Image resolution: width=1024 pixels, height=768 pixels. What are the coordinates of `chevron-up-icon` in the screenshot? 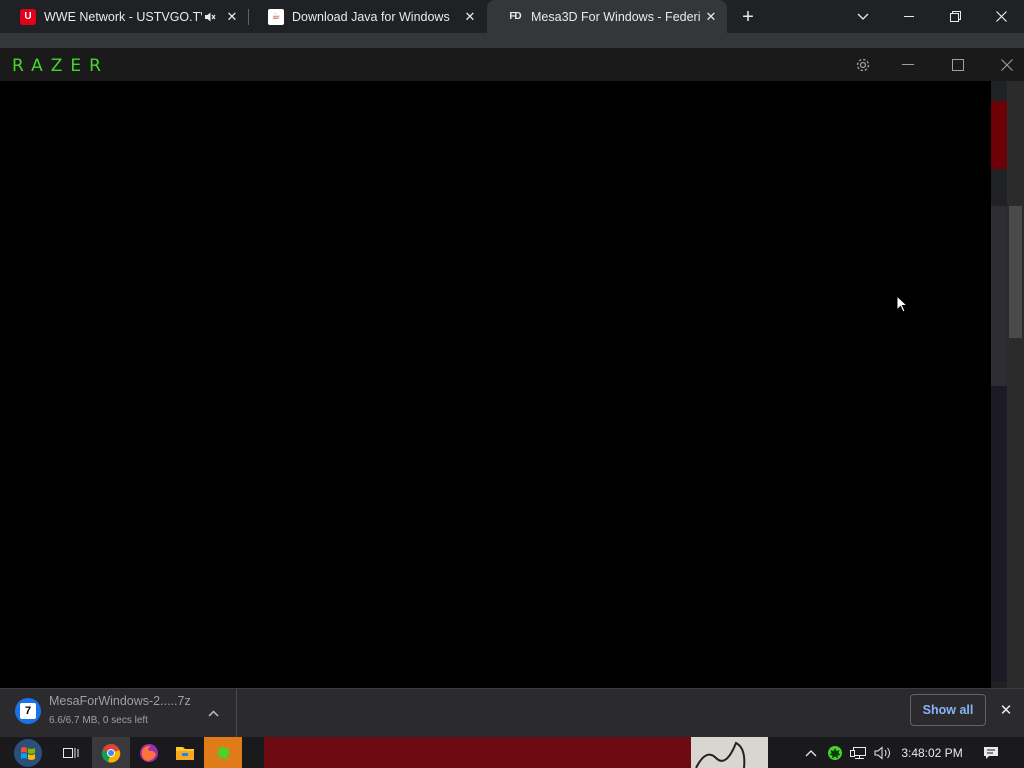 It's located at (213, 713).